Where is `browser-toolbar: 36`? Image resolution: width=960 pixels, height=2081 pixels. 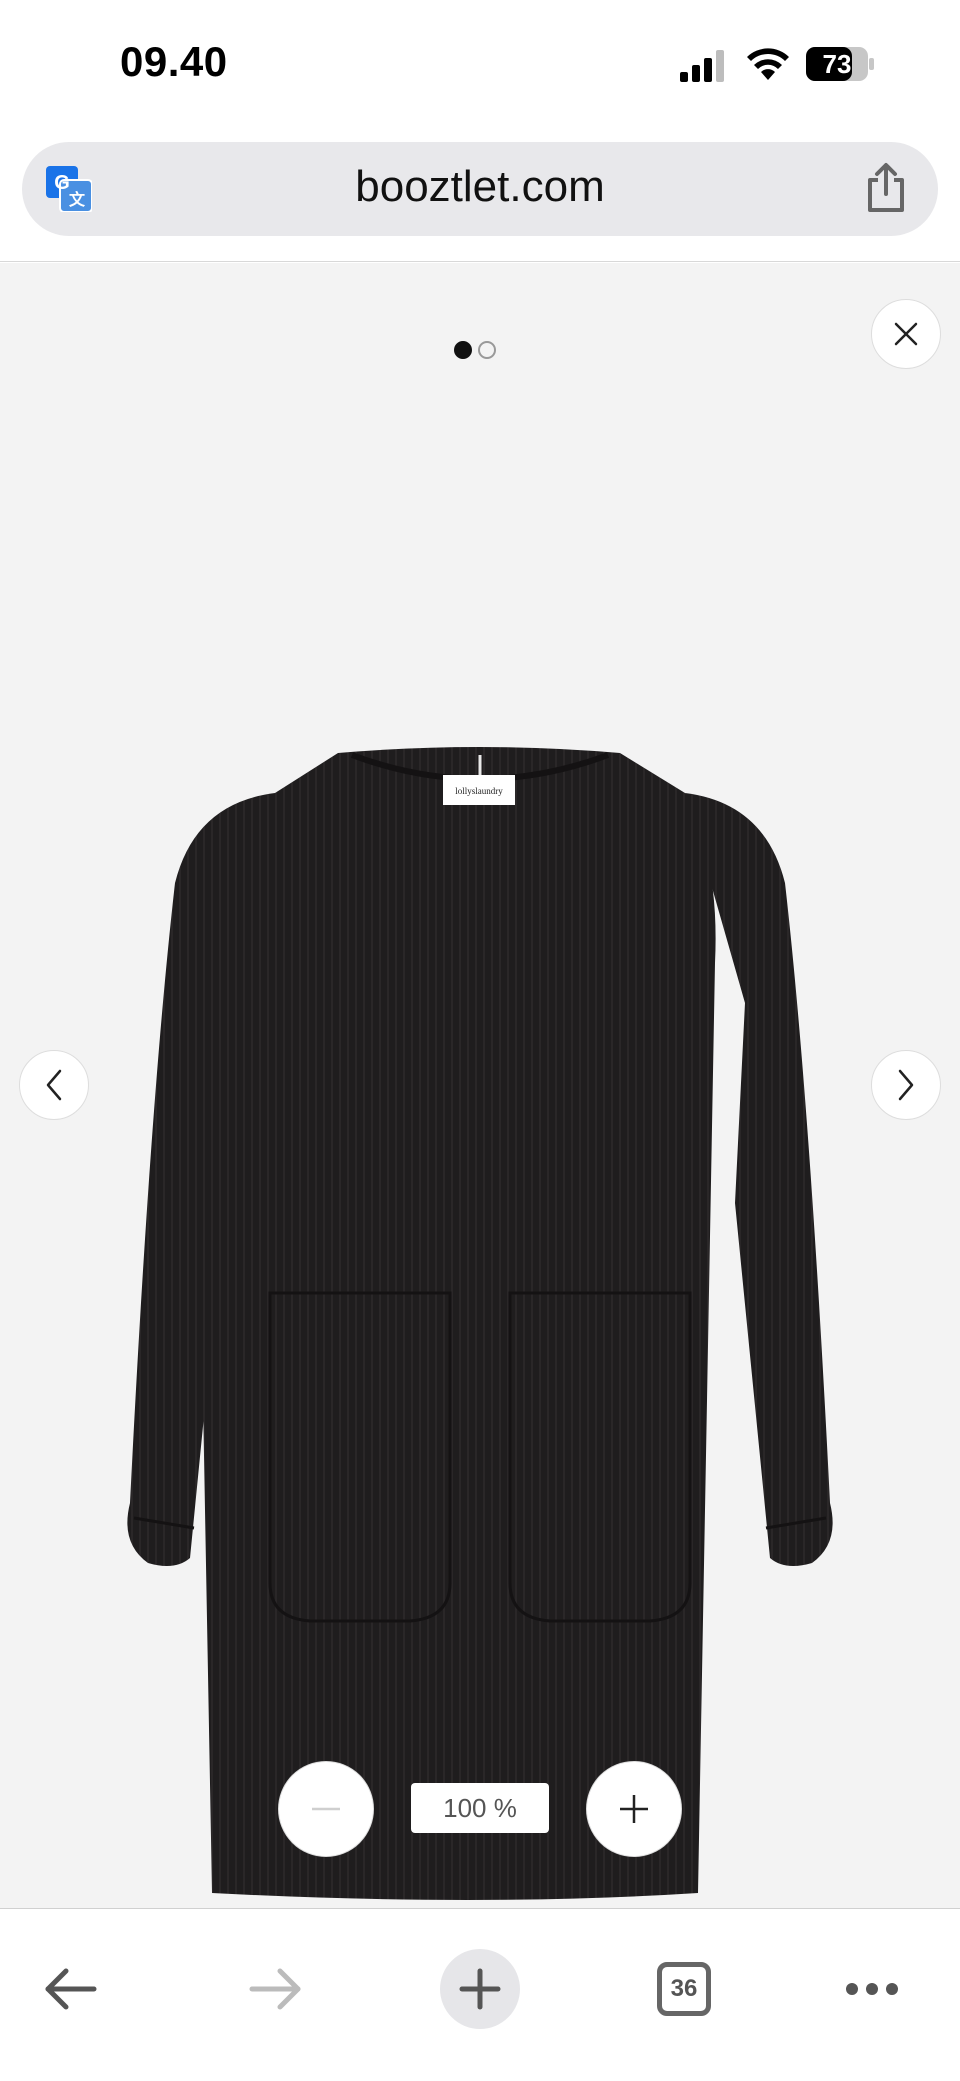 browser-toolbar: 36 is located at coordinates (480, 1994).